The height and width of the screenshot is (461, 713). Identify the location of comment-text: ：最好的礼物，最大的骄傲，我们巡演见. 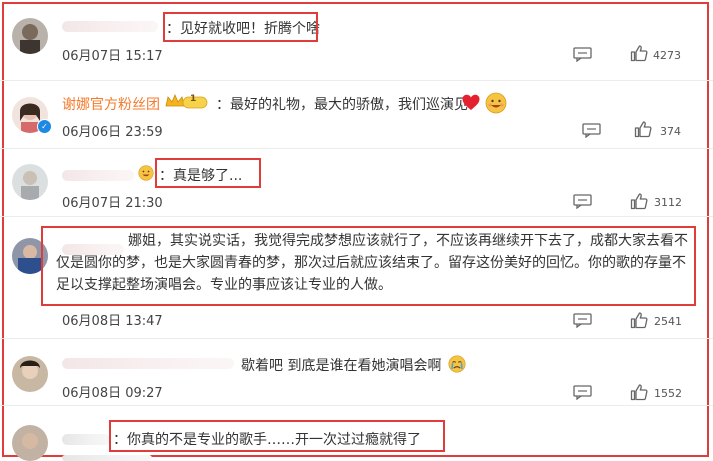
(342, 105).